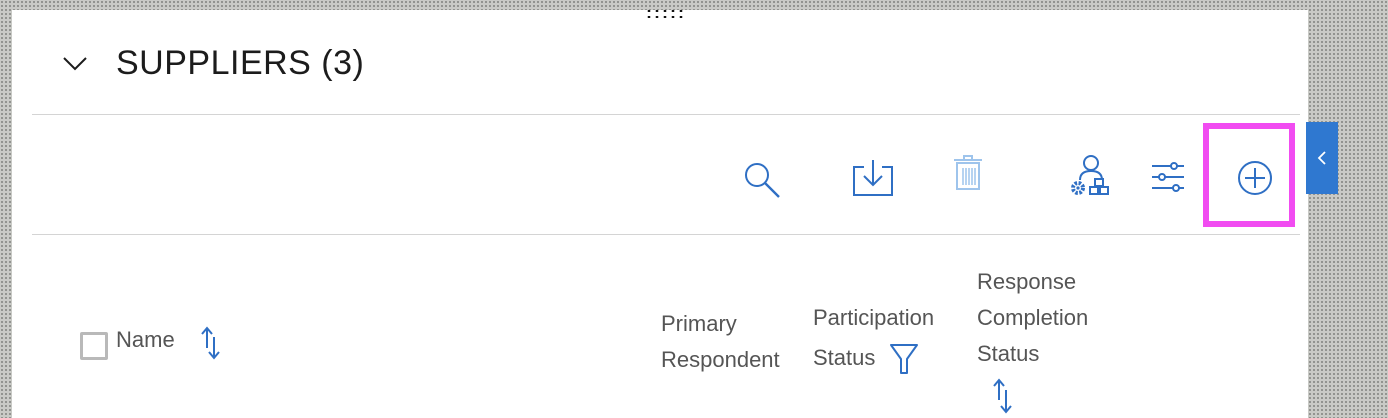 The height and width of the screenshot is (418, 1388). Describe the element at coordinates (1027, 281) in the screenshot. I see `column-header-response-line1: Response` at that location.